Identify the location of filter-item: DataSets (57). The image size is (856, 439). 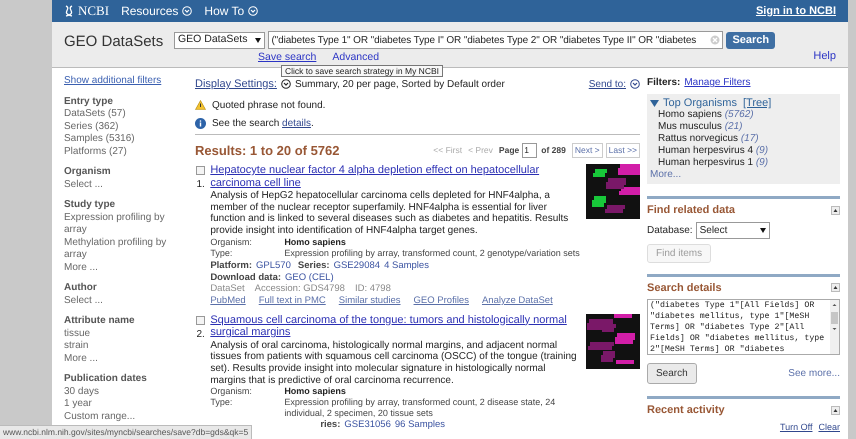
(128, 114).